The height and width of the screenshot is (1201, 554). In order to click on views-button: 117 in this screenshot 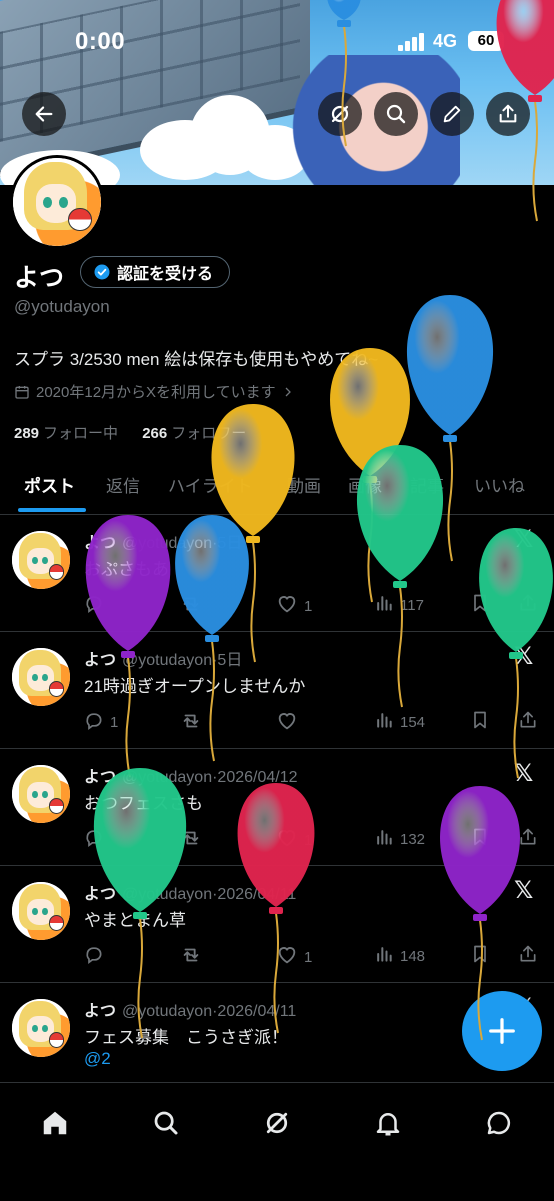, I will do `click(399, 605)`.